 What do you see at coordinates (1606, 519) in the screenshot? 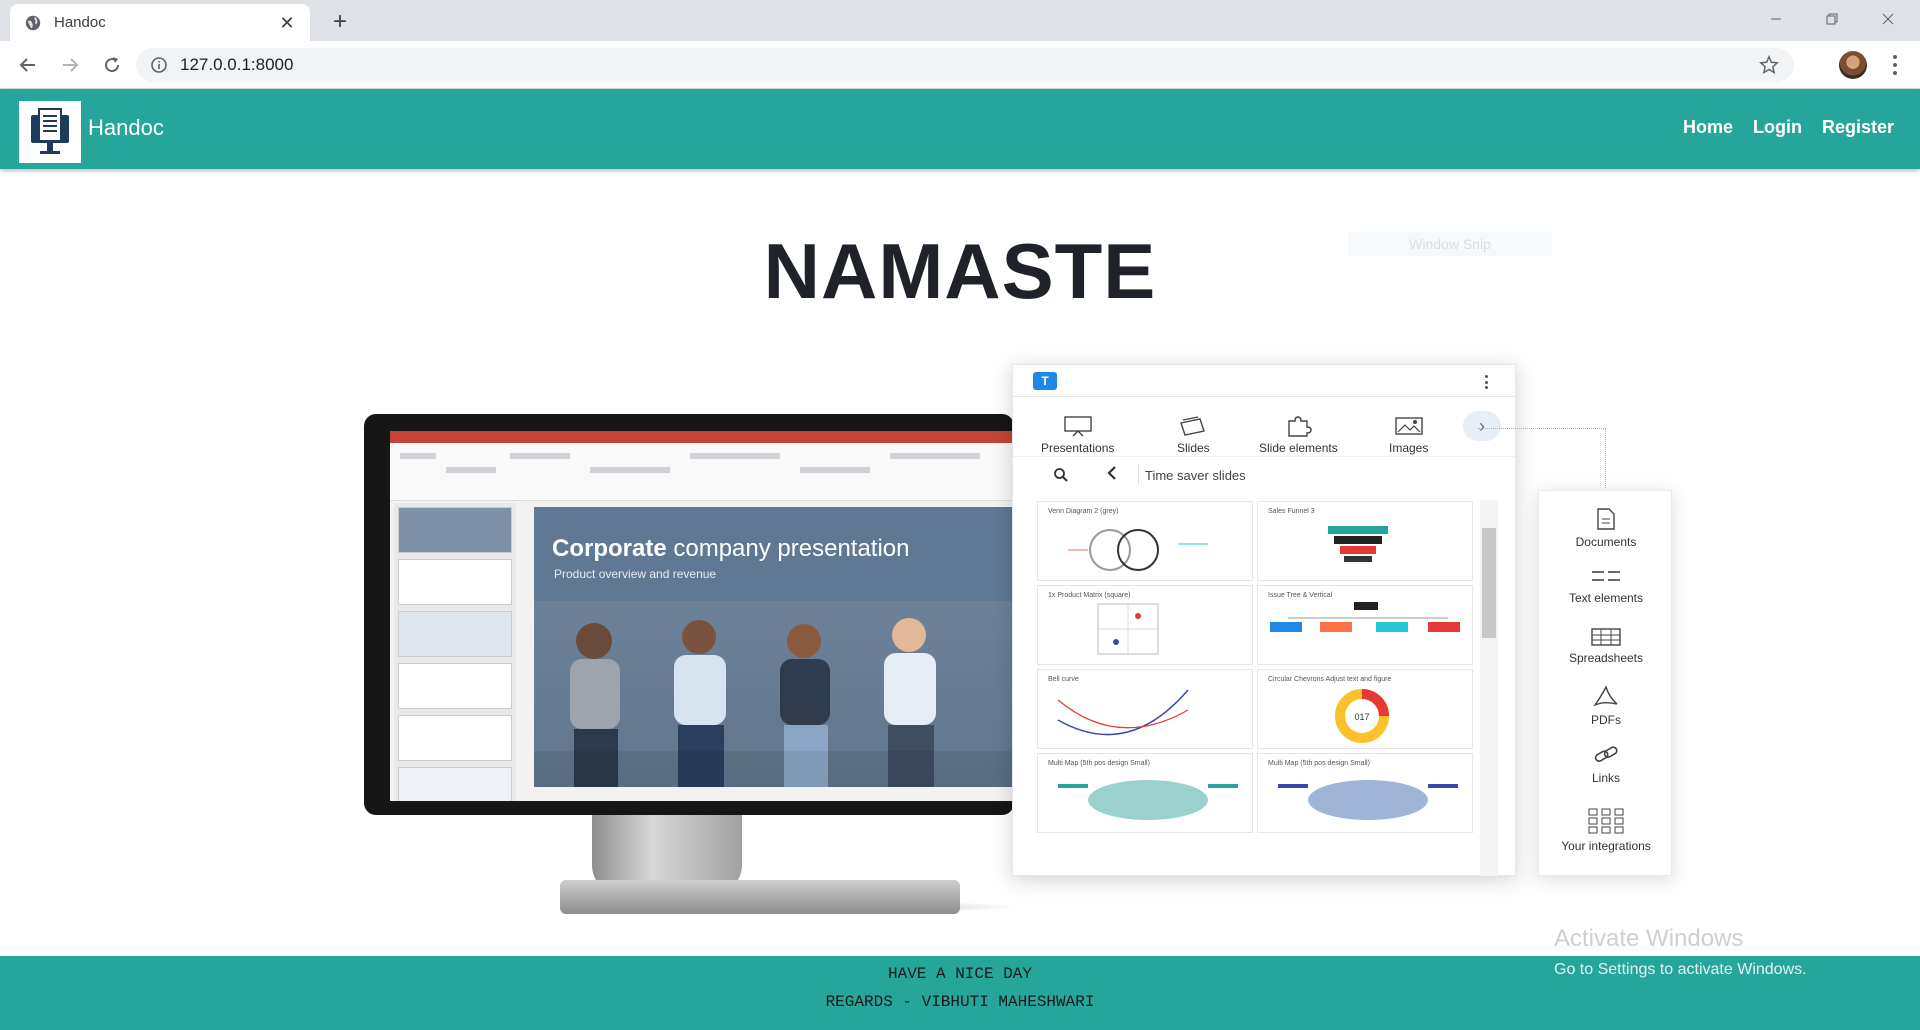
I see `document-icon` at bounding box center [1606, 519].